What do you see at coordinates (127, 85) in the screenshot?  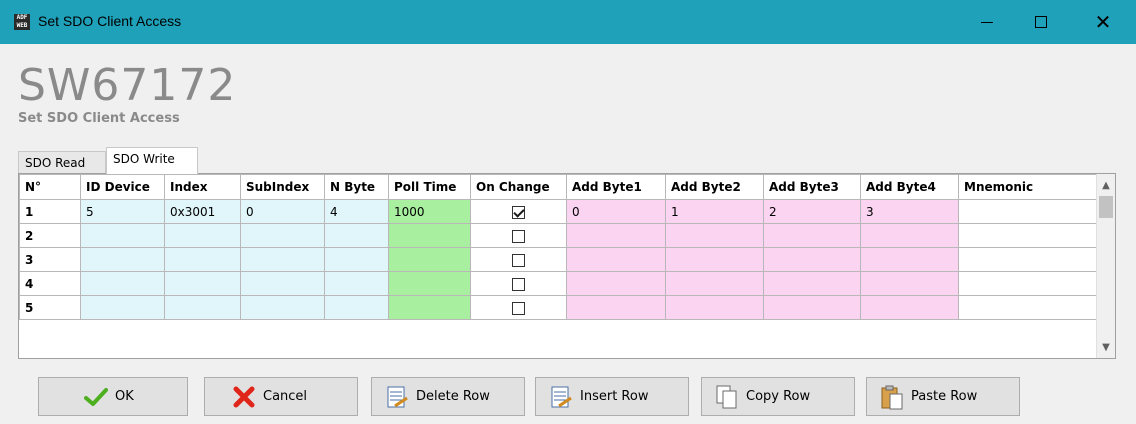 I see `product-title: SW67172` at bounding box center [127, 85].